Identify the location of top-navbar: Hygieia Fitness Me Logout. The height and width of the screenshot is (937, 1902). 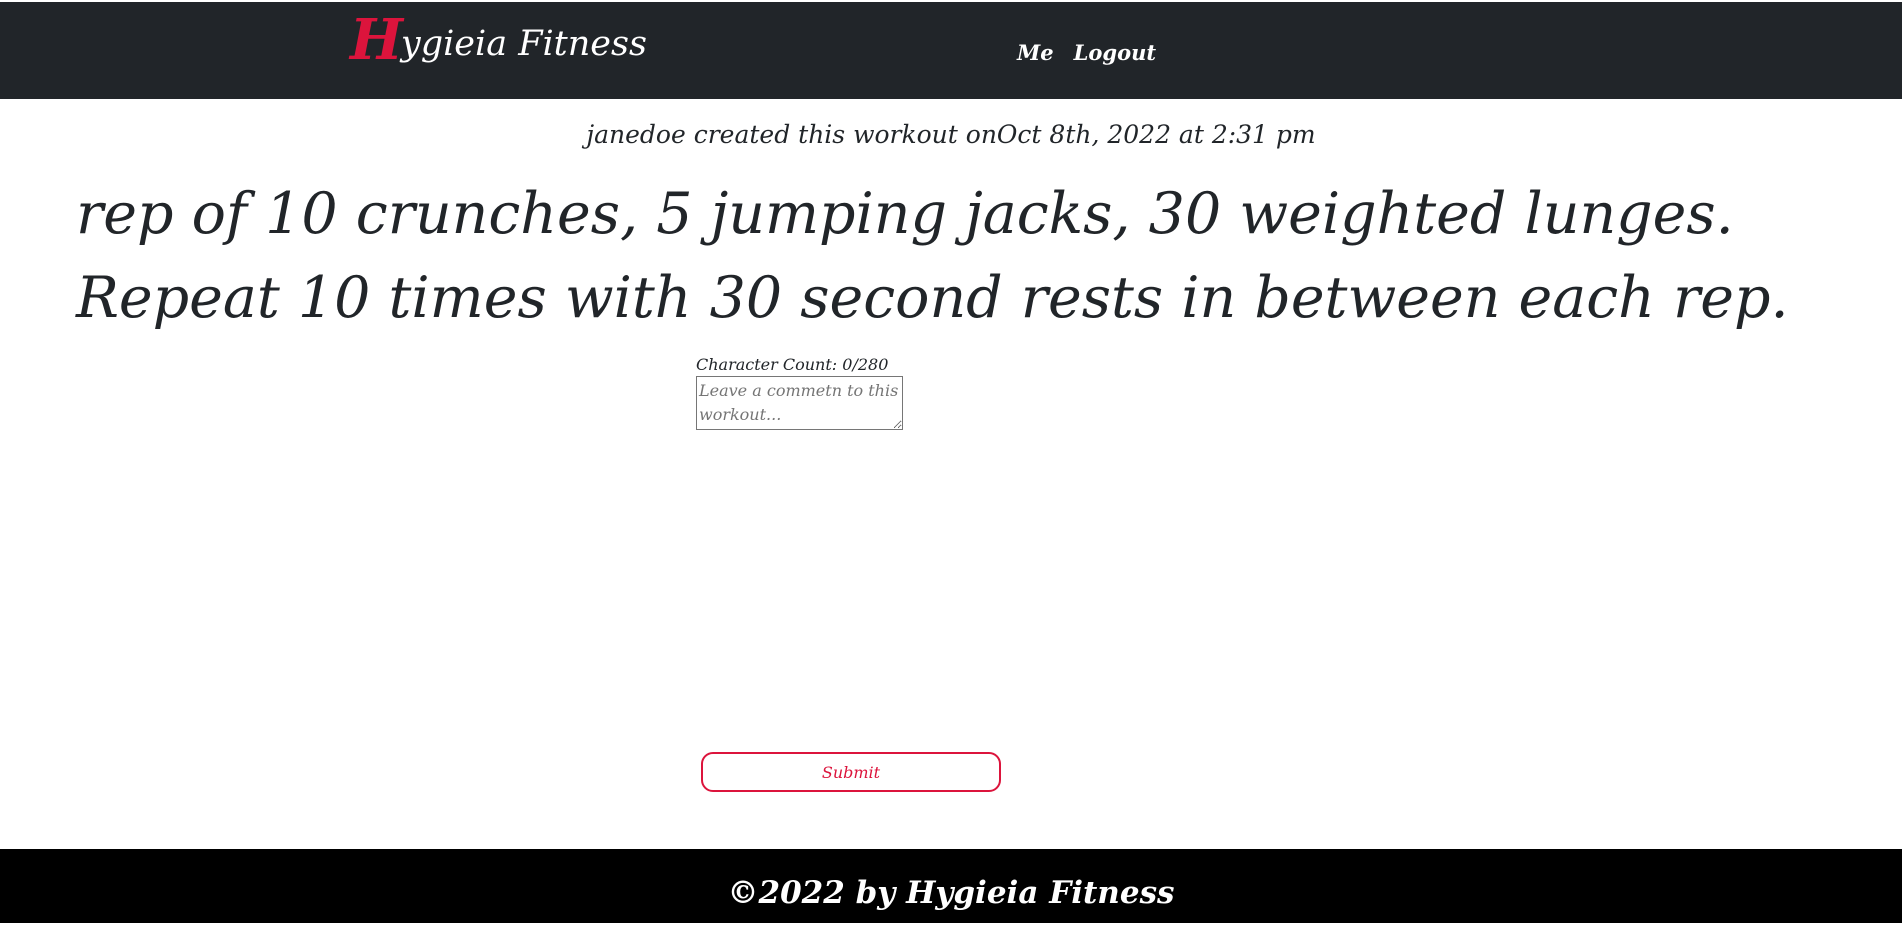
(951, 50).